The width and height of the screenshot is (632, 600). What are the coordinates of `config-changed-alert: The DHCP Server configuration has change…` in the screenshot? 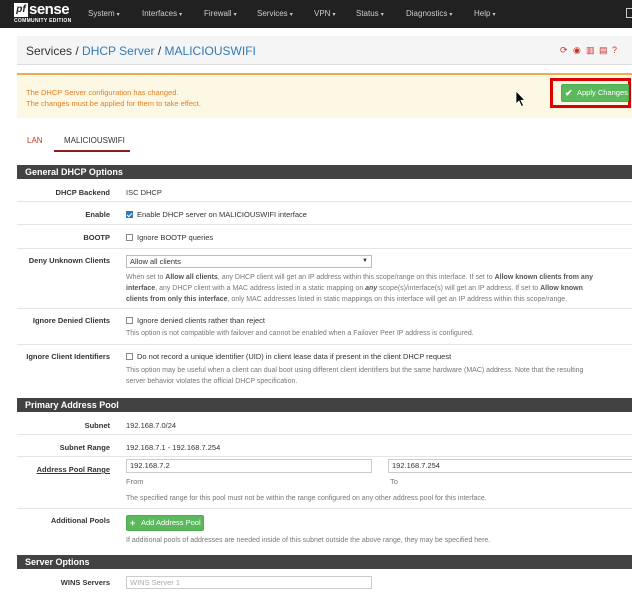 It's located at (324, 95).